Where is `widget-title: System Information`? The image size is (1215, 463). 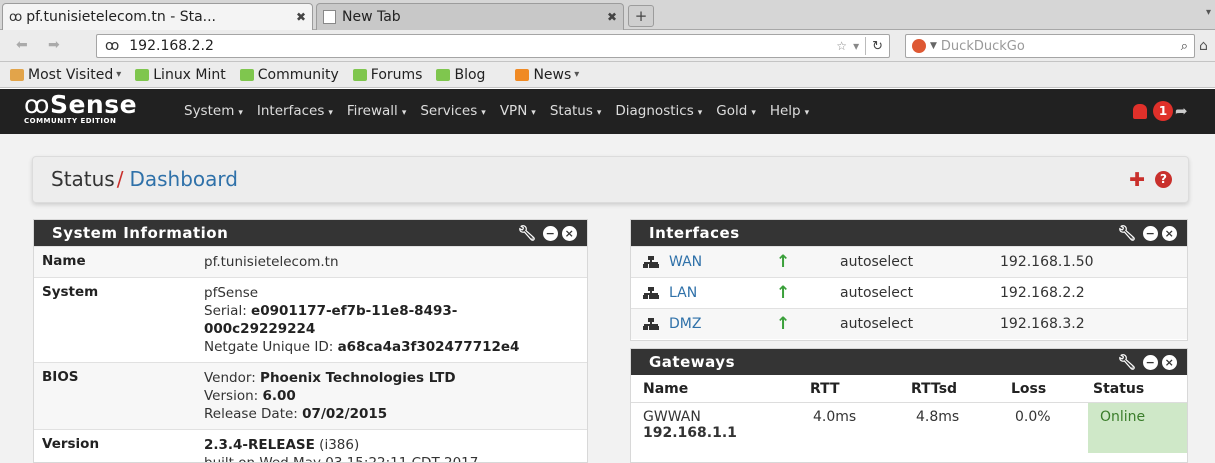 widget-title: System Information is located at coordinates (140, 233).